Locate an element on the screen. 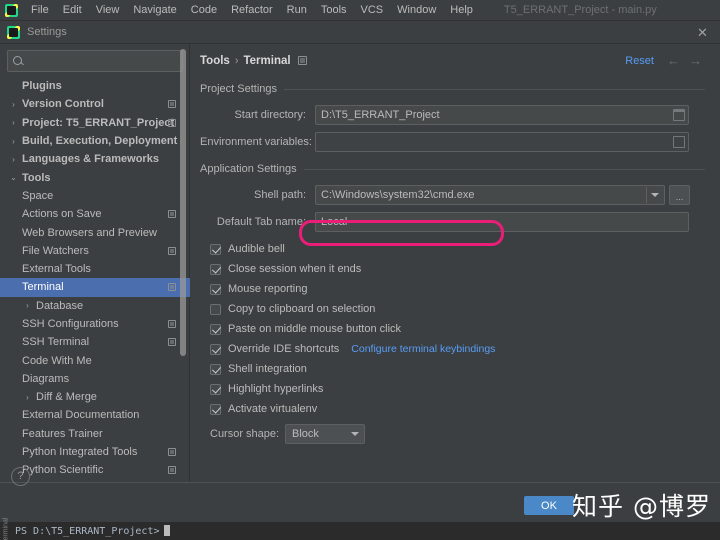  shell-path-input: C:\Windows\system32\cmd.exe is located at coordinates (490, 195).